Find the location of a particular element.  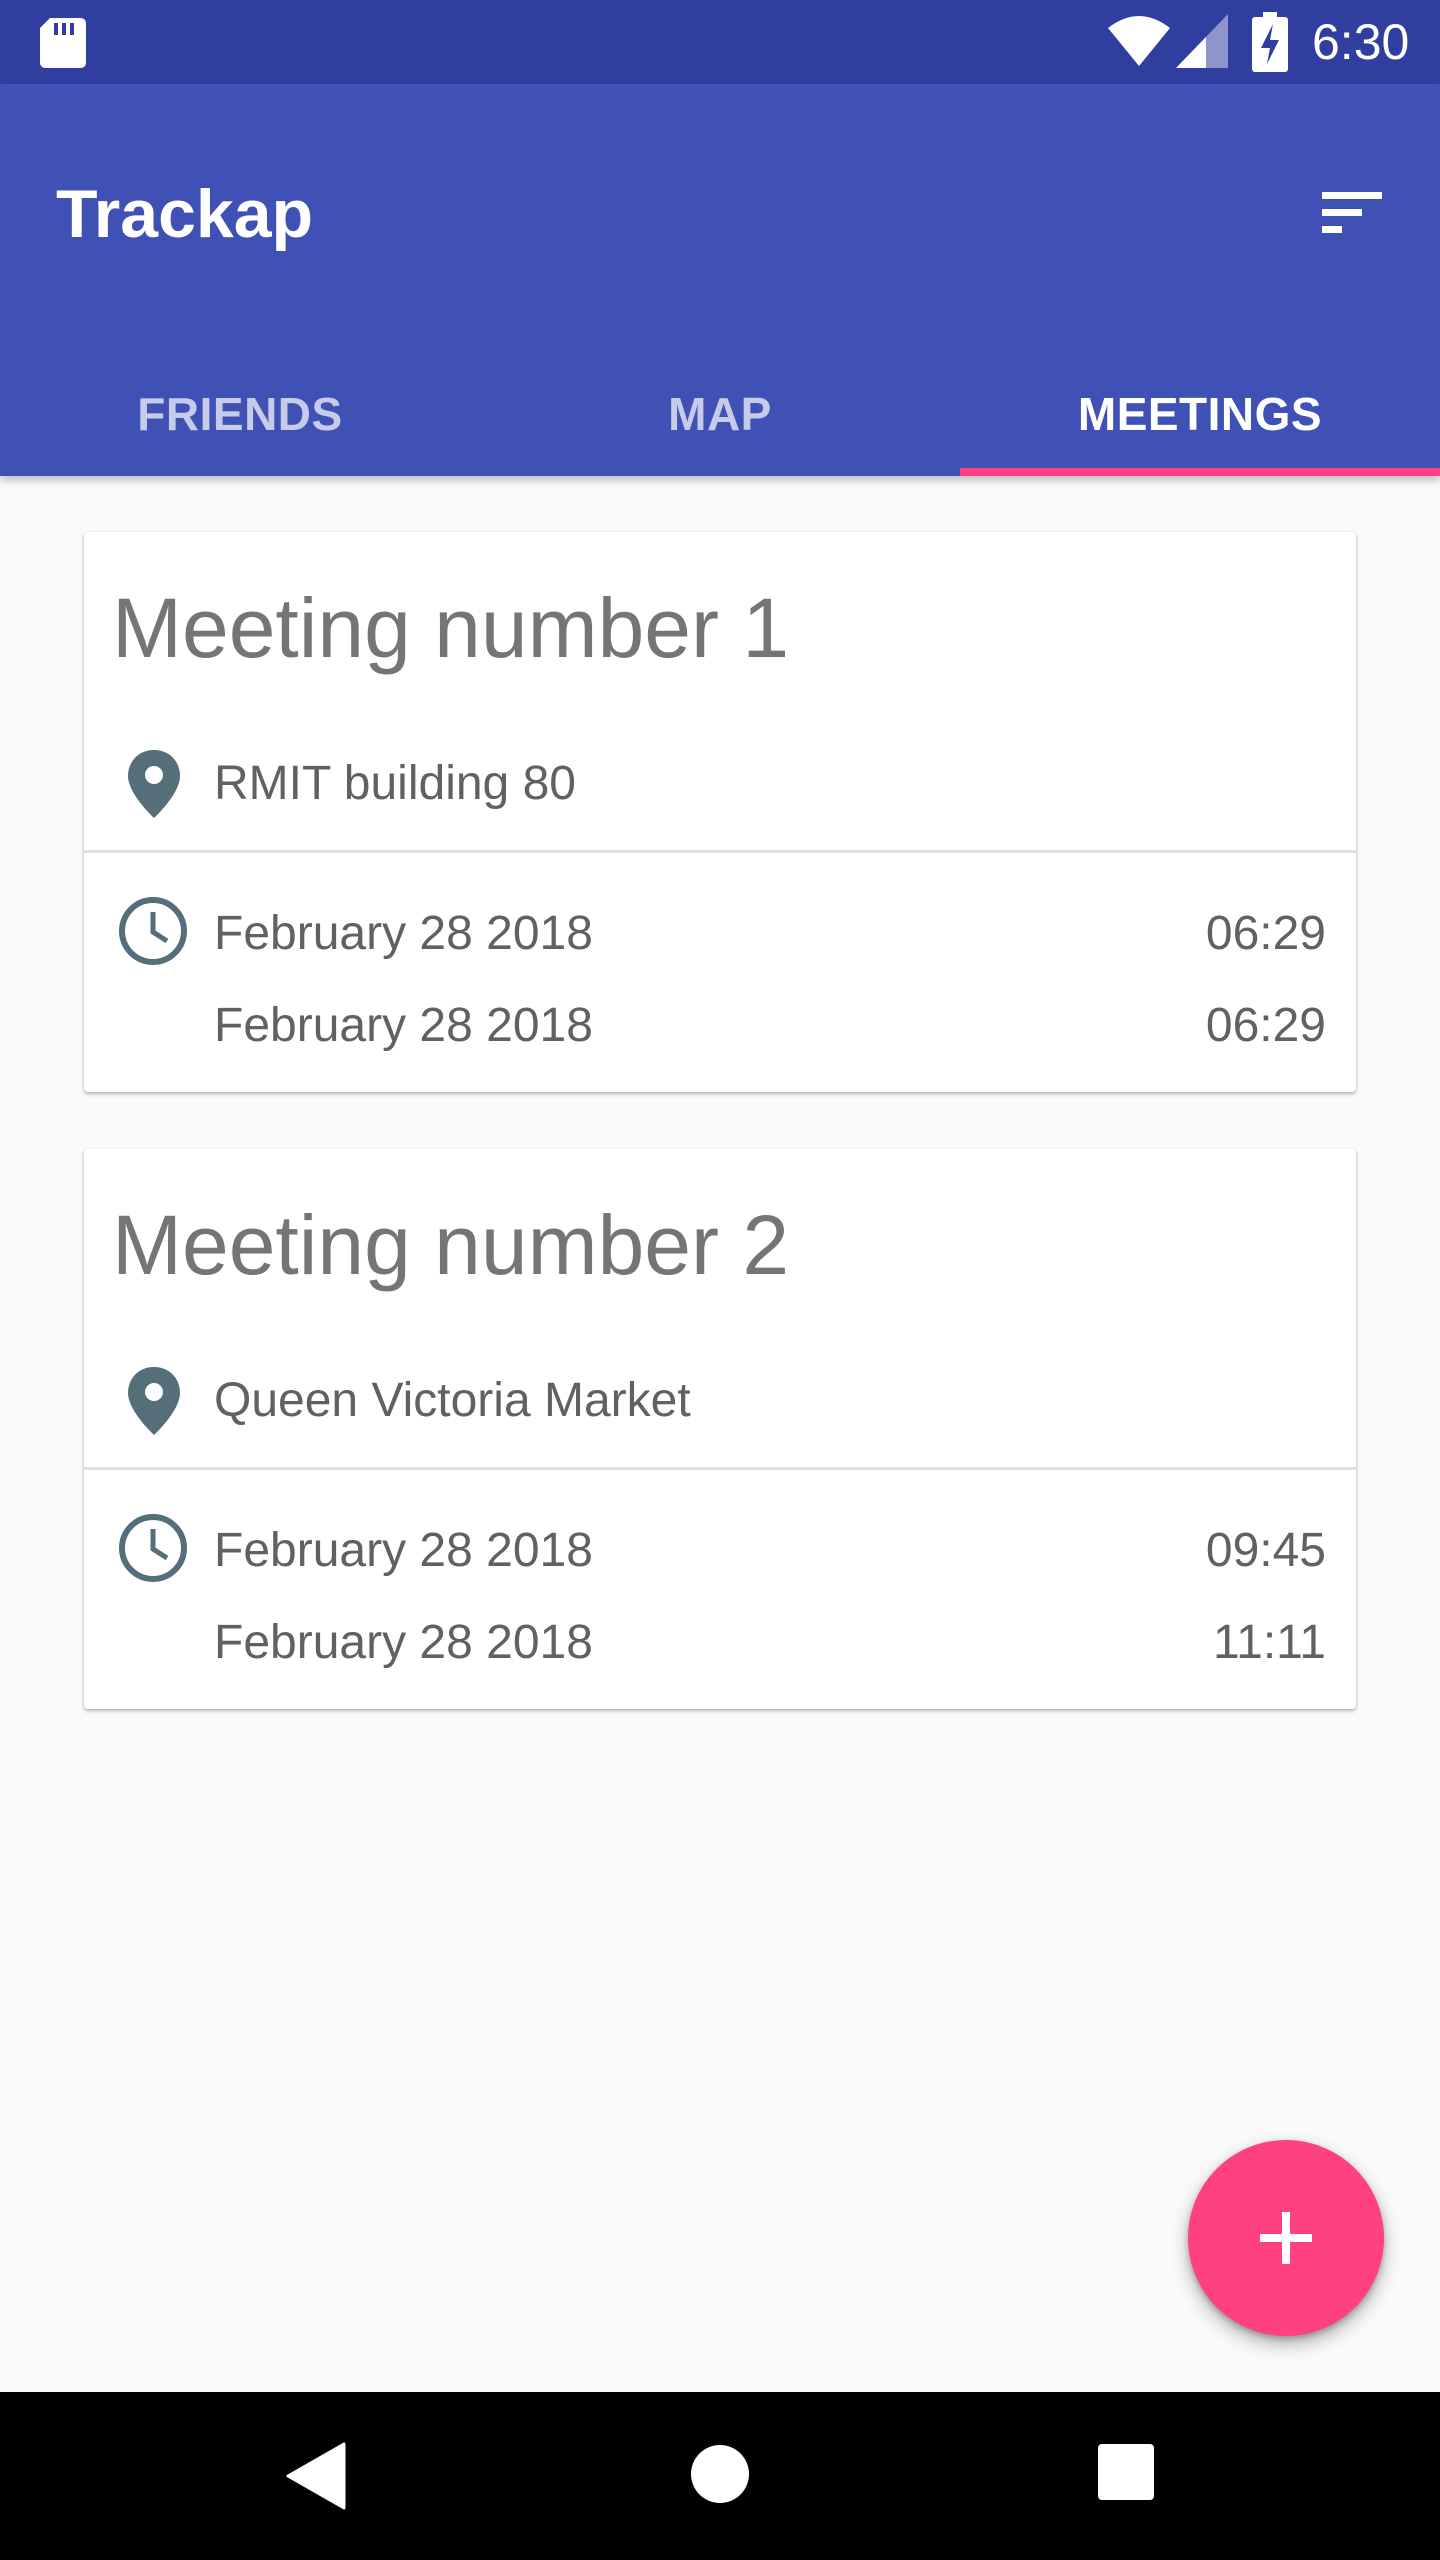

plus-icon is located at coordinates (1286, 2238).